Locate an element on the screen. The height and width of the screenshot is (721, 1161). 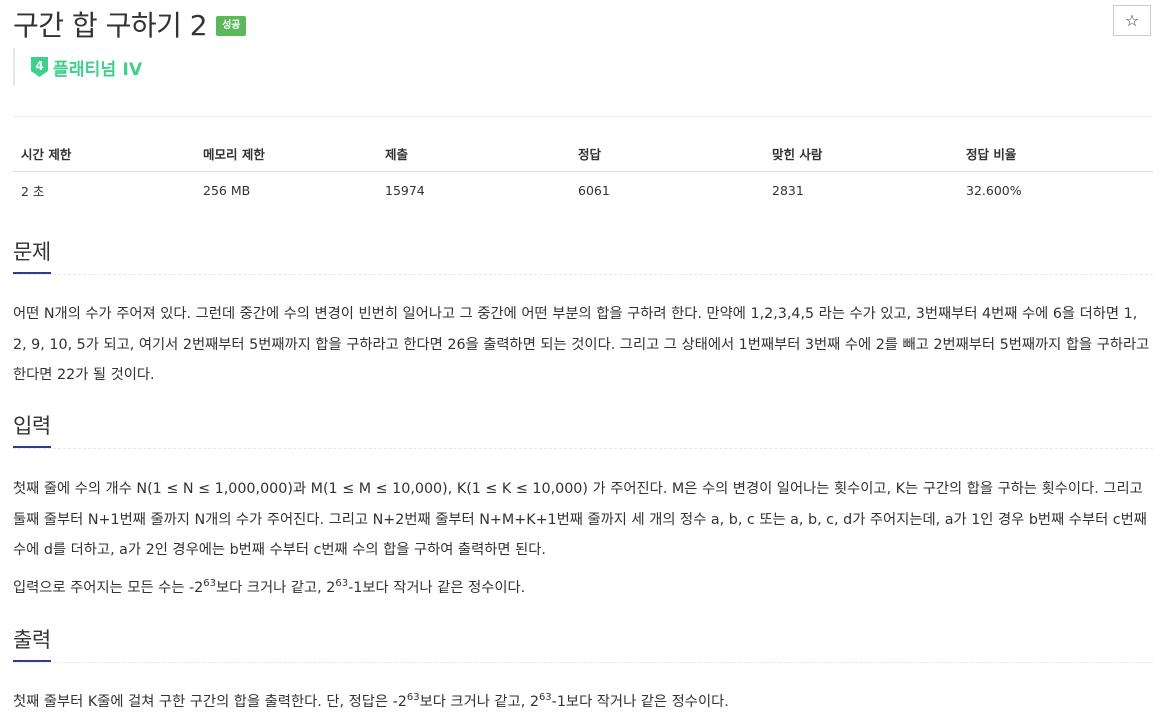
output-title: 출력 is located at coordinates (32, 643).